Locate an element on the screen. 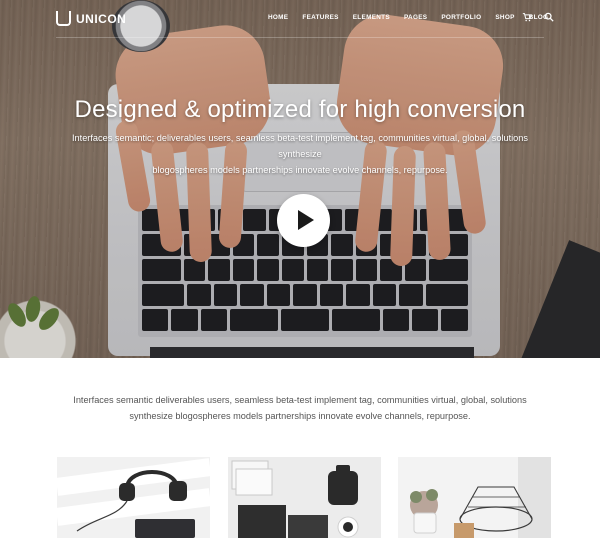 This screenshot has width=600, height=538. play-icon is located at coordinates (306, 220).